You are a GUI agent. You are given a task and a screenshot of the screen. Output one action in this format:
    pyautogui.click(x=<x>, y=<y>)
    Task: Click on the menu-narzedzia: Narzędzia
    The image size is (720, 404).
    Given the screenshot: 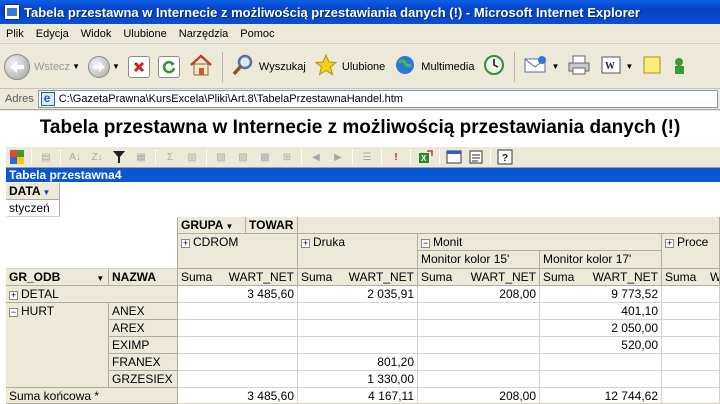 What is the action you would take?
    pyautogui.click(x=204, y=34)
    